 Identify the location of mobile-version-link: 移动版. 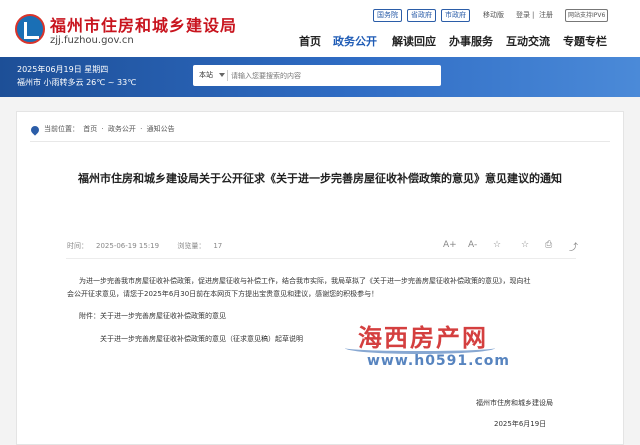
(493, 15).